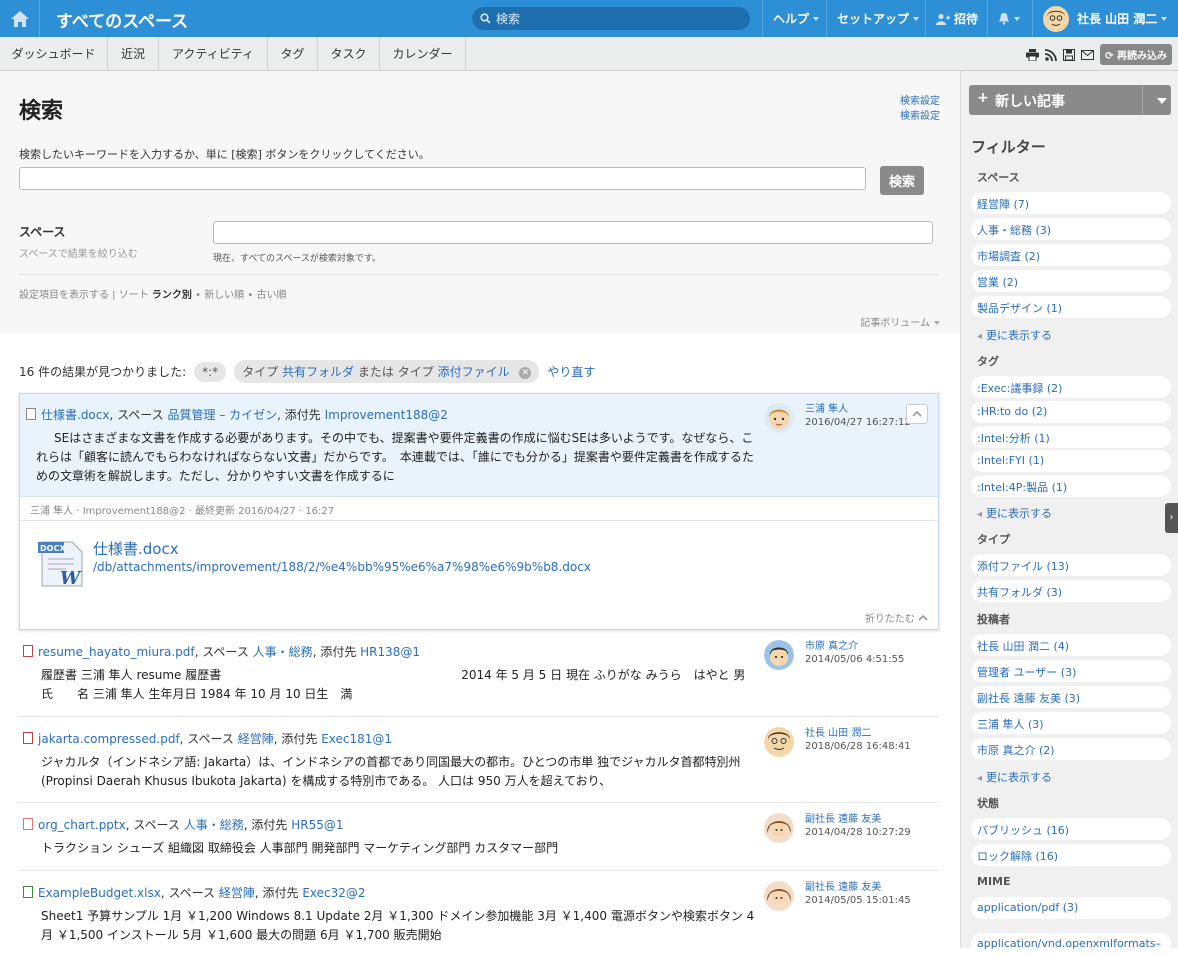 The image size is (1178, 955). Describe the element at coordinates (993, 619) in the screenshot. I see `filter-section-poster: 投稿者` at that location.